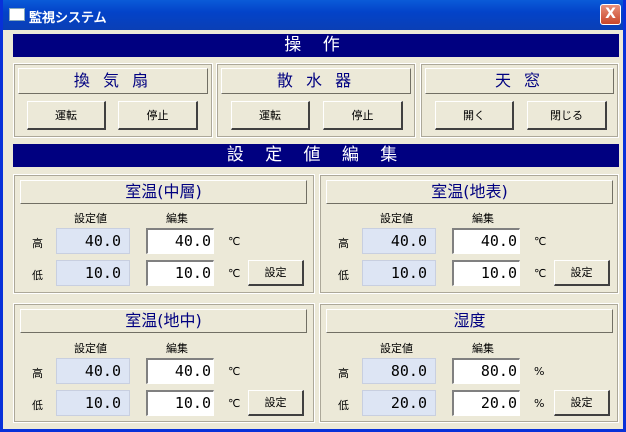  What do you see at coordinates (113, 81) in the screenshot?
I see `fan-title: 換 気 扇` at bounding box center [113, 81].